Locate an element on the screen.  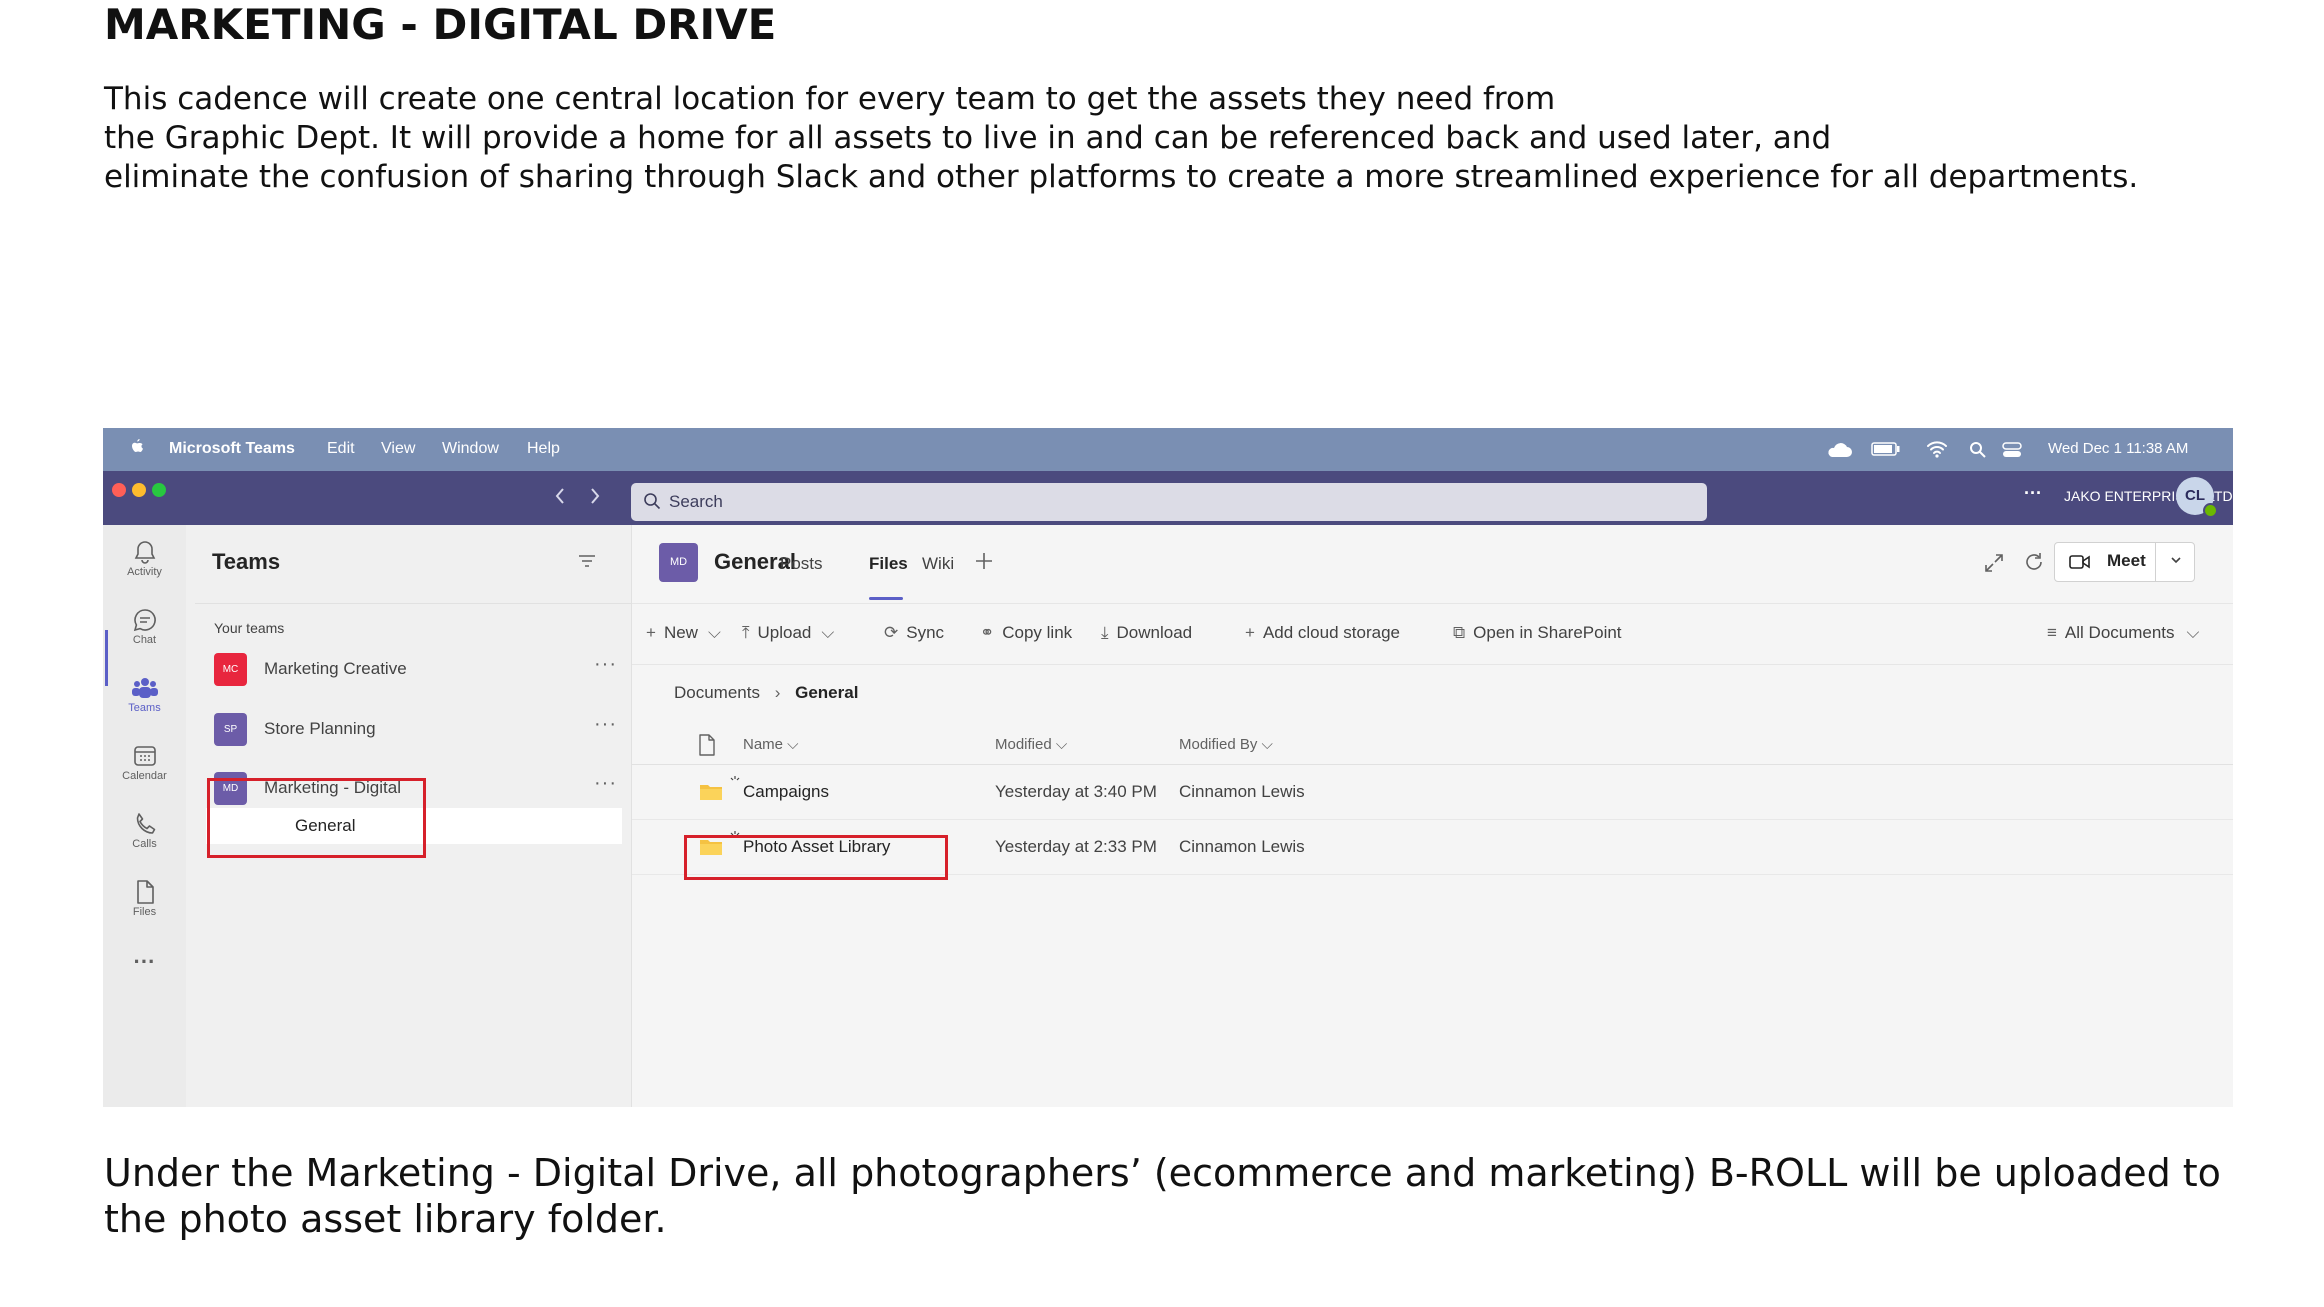
apple-icon is located at coordinates (137, 448).